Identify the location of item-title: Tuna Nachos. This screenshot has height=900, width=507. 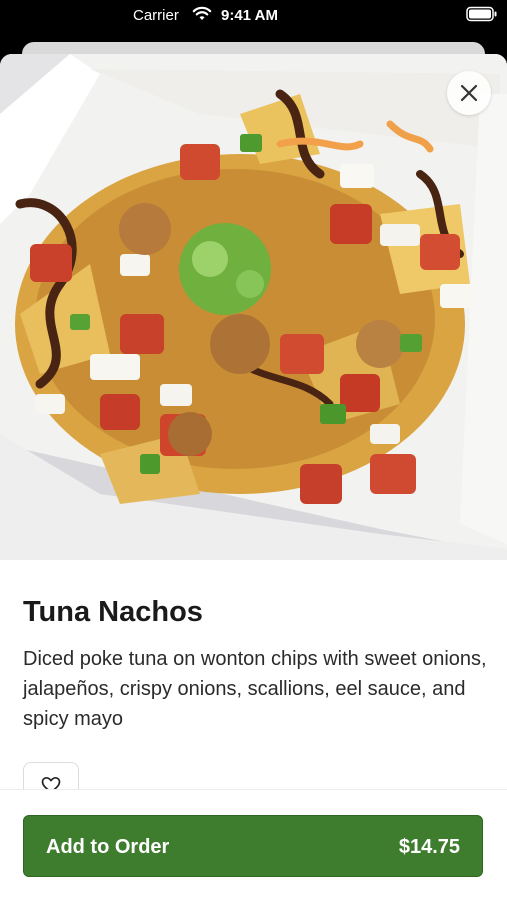
(113, 612).